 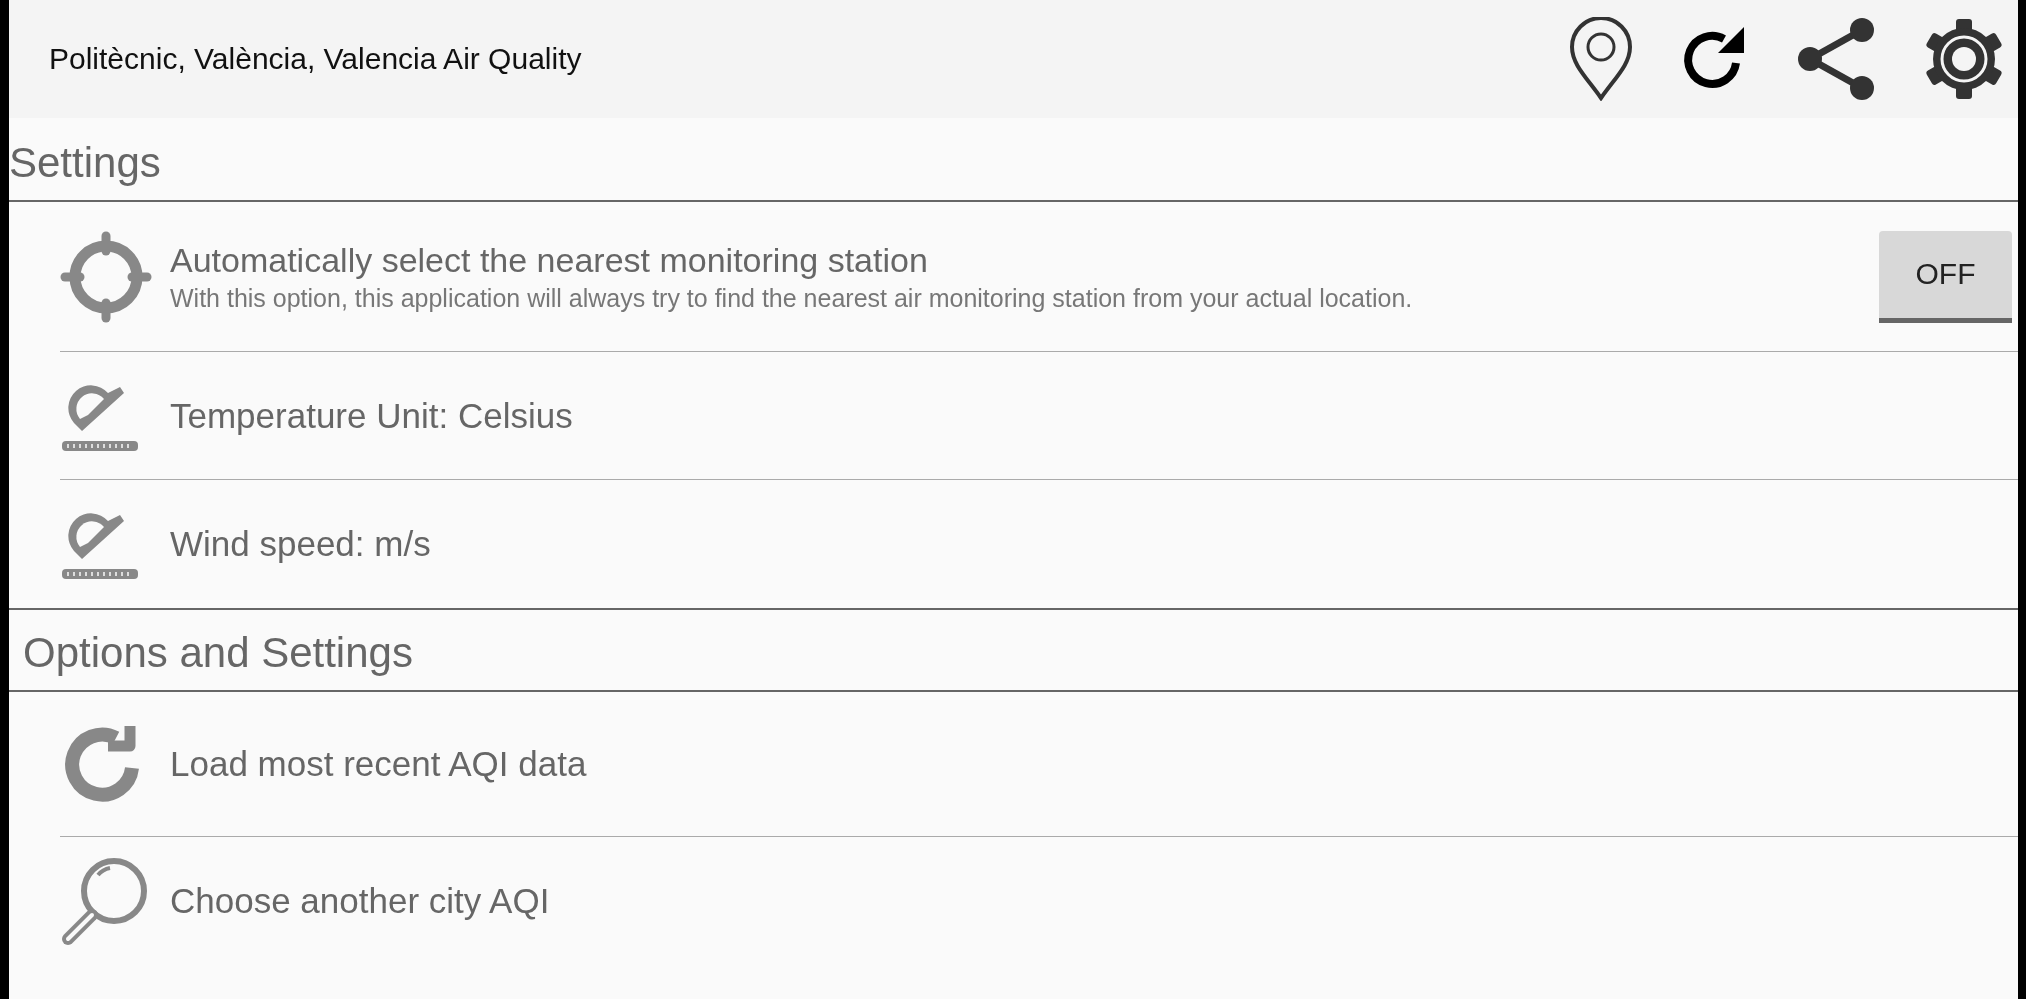 What do you see at coordinates (106, 276) in the screenshot?
I see `crosshair-icon` at bounding box center [106, 276].